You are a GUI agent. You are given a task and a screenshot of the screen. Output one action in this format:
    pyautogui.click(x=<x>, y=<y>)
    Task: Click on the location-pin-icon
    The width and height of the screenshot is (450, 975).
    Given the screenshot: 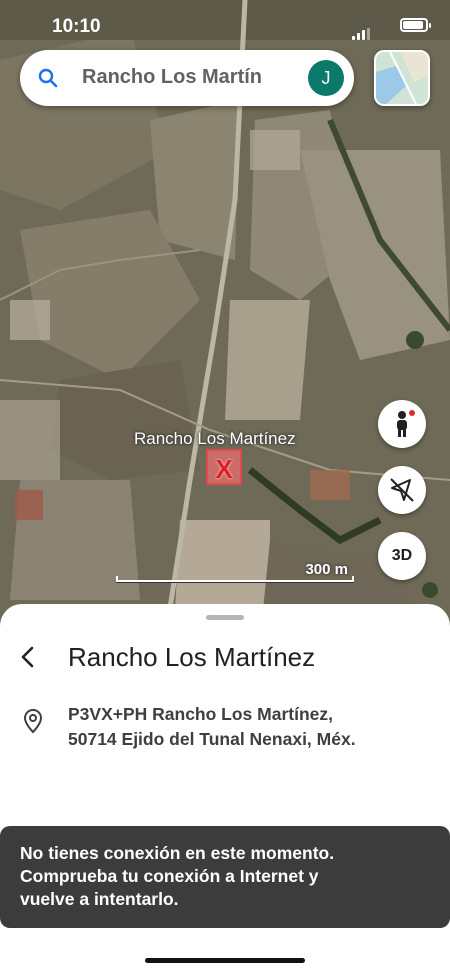 What is the action you would take?
    pyautogui.click(x=33, y=721)
    